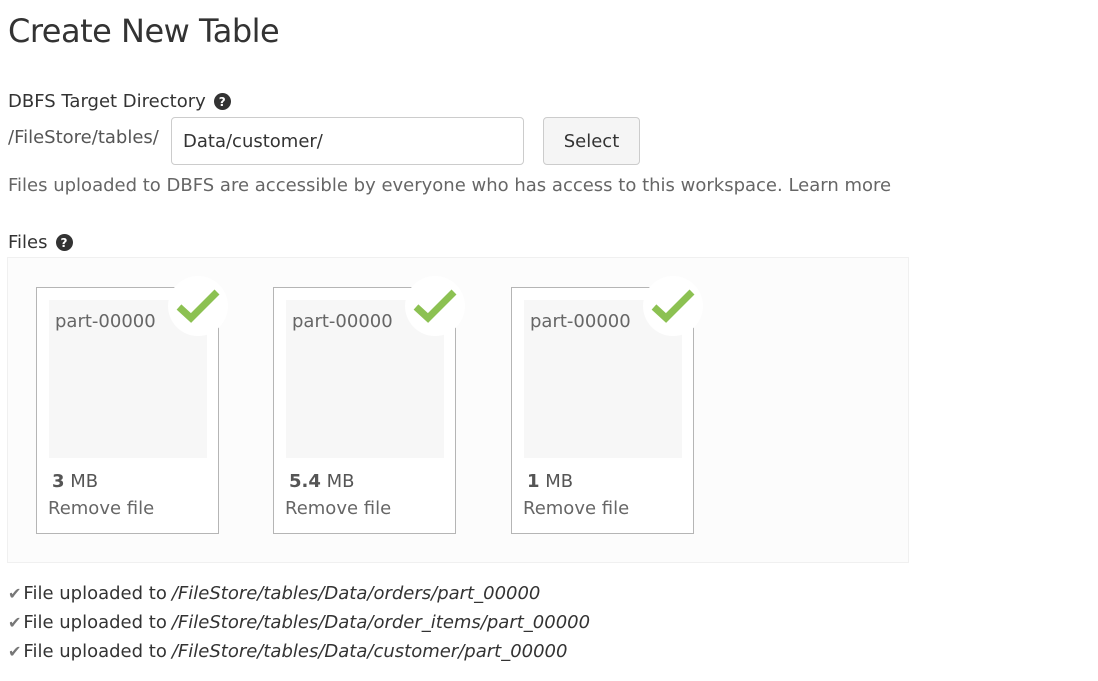 The image size is (1098, 681). I want to click on files-label-text: Files, so click(28, 242).